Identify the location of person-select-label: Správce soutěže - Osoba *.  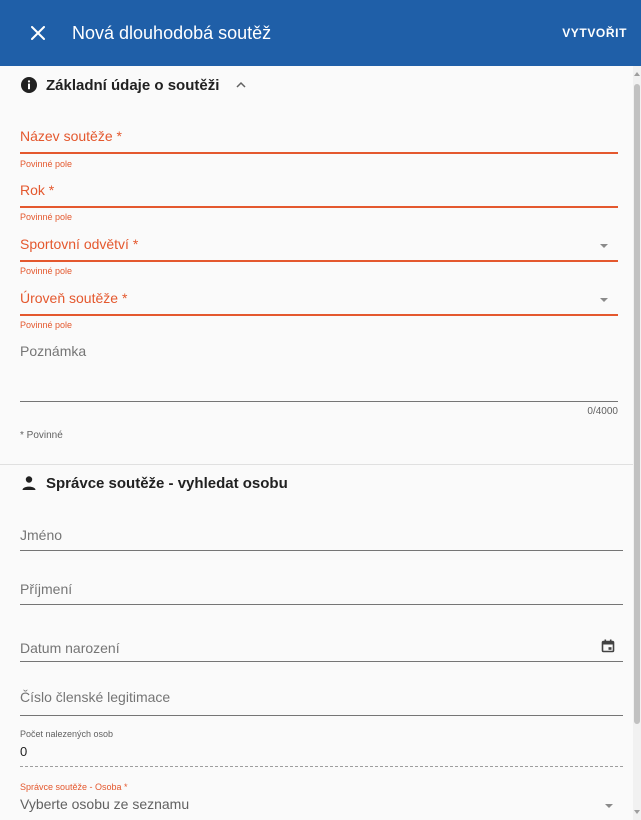
(74, 787).